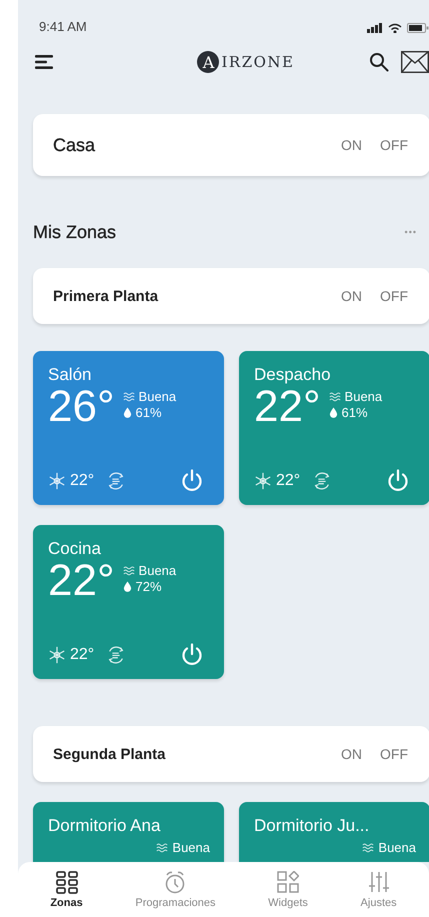 The image size is (429, 917). Describe the element at coordinates (74, 145) in the screenshot. I see `home-name: Casa` at that location.